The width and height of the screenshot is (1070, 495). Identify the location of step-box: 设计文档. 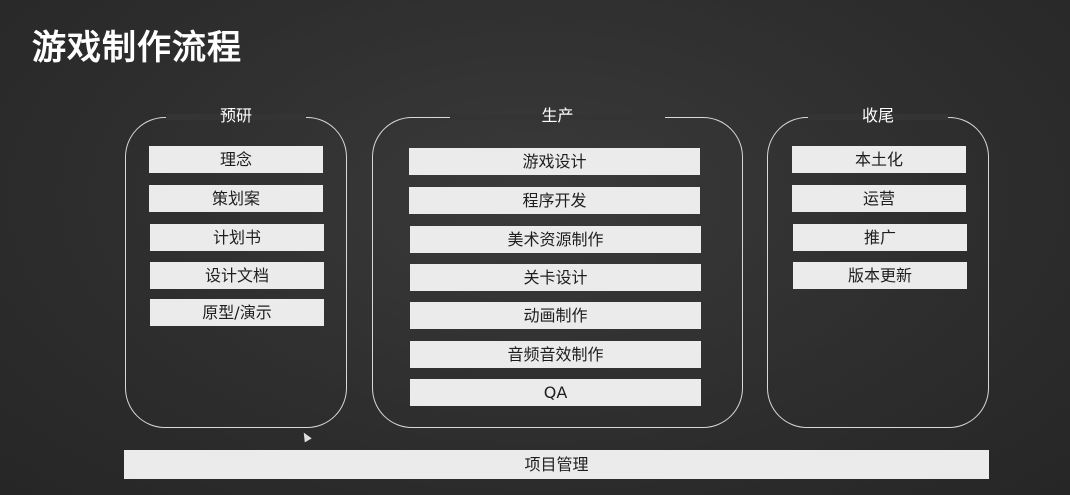
(237, 275).